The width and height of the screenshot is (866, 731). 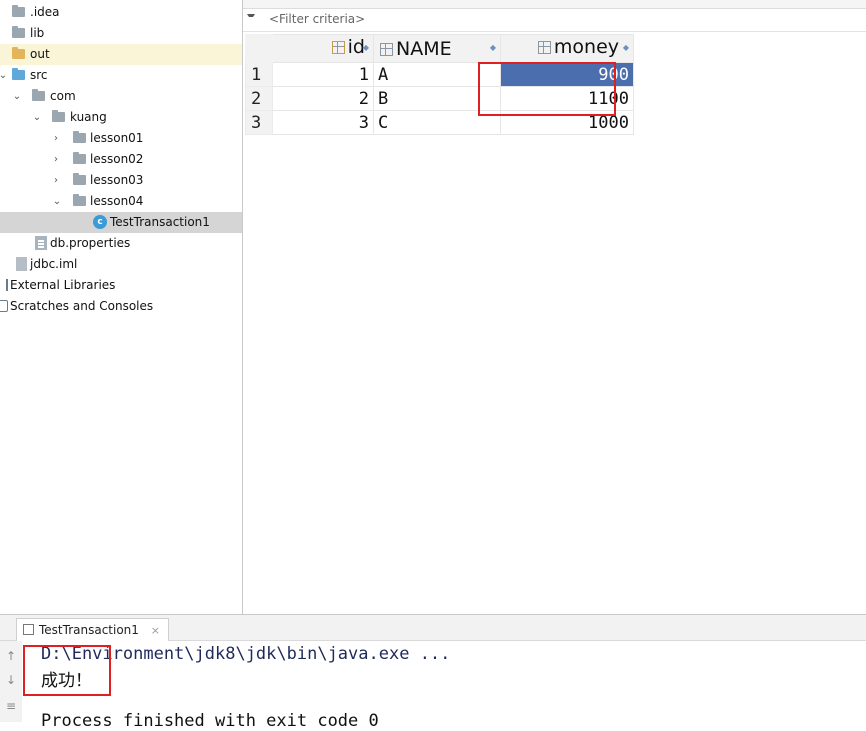 I want to click on tree-item-label: TestTransaction1, so click(x=160, y=222).